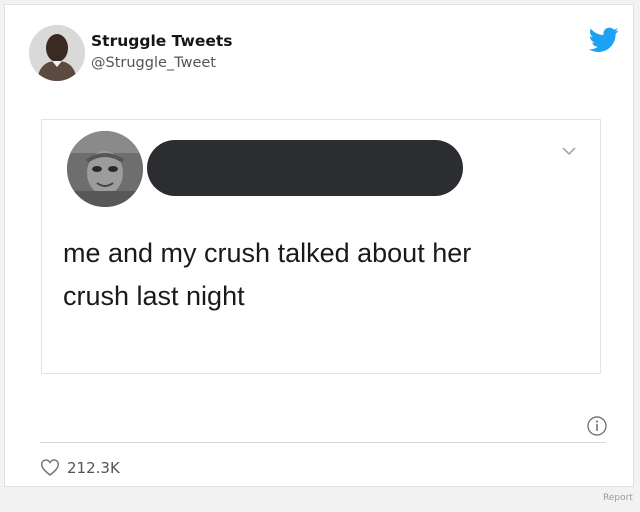 This screenshot has width=640, height=512. What do you see at coordinates (618, 498) in the screenshot?
I see `report-link: Report` at bounding box center [618, 498].